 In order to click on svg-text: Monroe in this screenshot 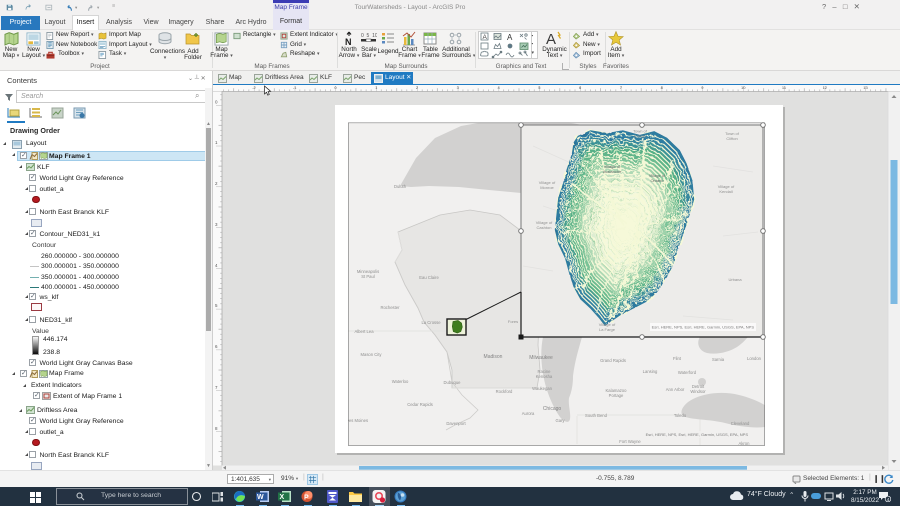, I will do `click(547, 187)`.